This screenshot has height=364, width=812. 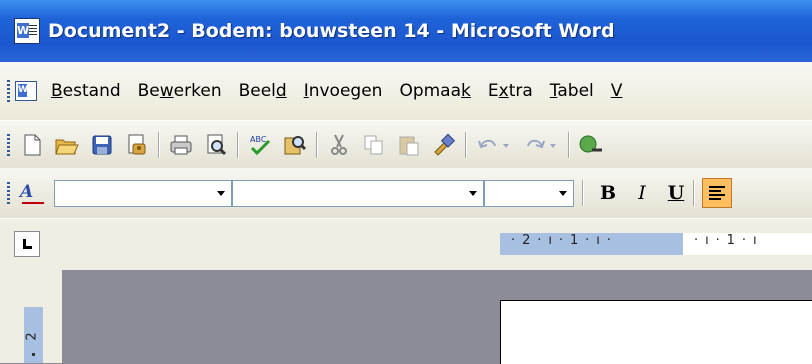 What do you see at coordinates (34, 193) in the screenshot?
I see `styles-and-formatting-icon: A` at bounding box center [34, 193].